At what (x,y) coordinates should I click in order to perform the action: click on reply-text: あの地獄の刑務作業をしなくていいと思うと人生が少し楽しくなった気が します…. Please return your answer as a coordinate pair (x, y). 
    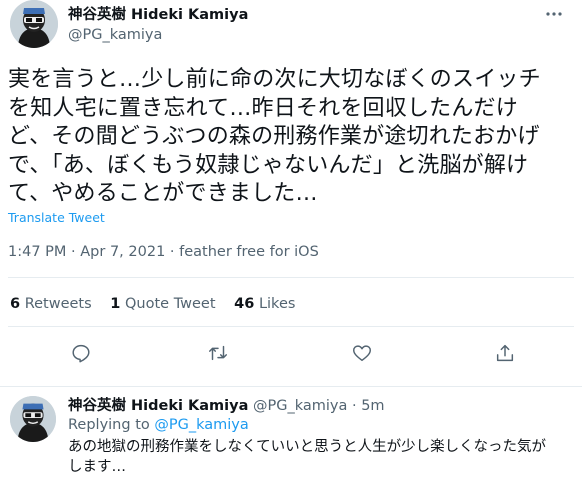
    Looking at the image, I should click on (323, 457).